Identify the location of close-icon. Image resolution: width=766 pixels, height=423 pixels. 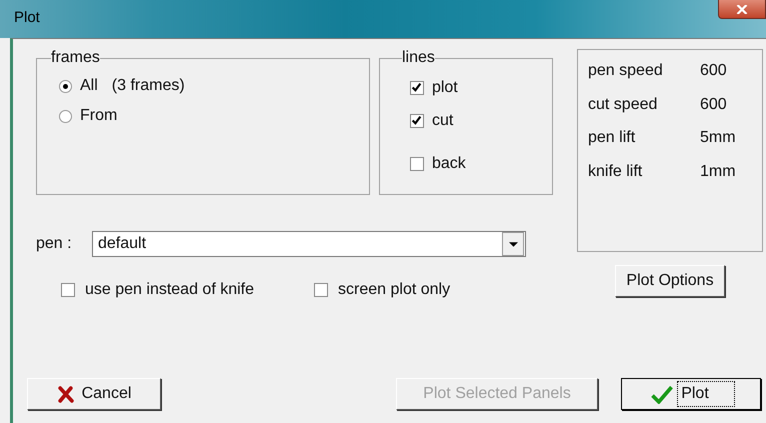
(742, 9).